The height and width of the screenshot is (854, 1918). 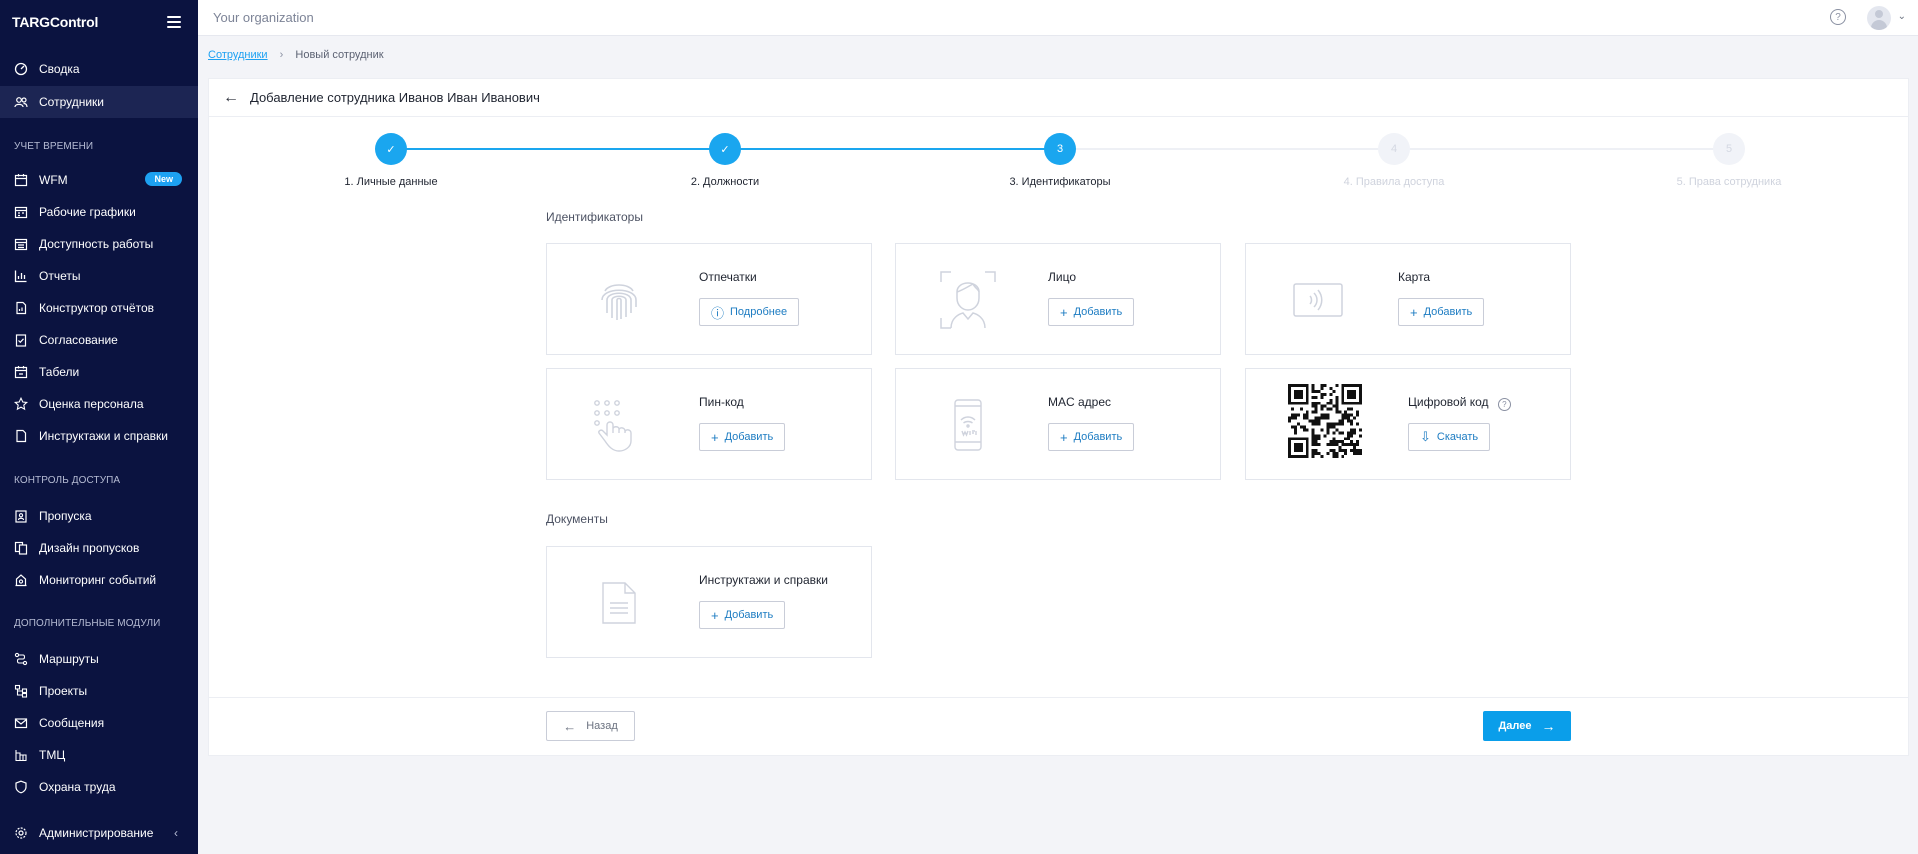 I want to click on breadcrumb-employees-link: Сотрудники, so click(x=238, y=55).